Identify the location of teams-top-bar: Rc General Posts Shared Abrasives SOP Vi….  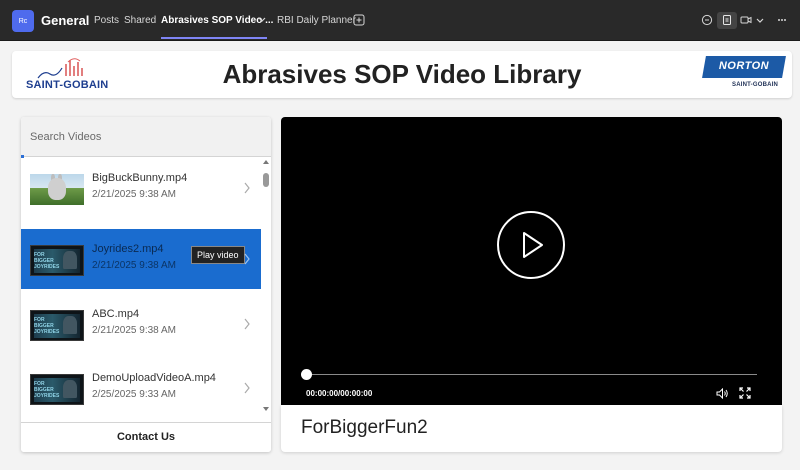
(400, 20).